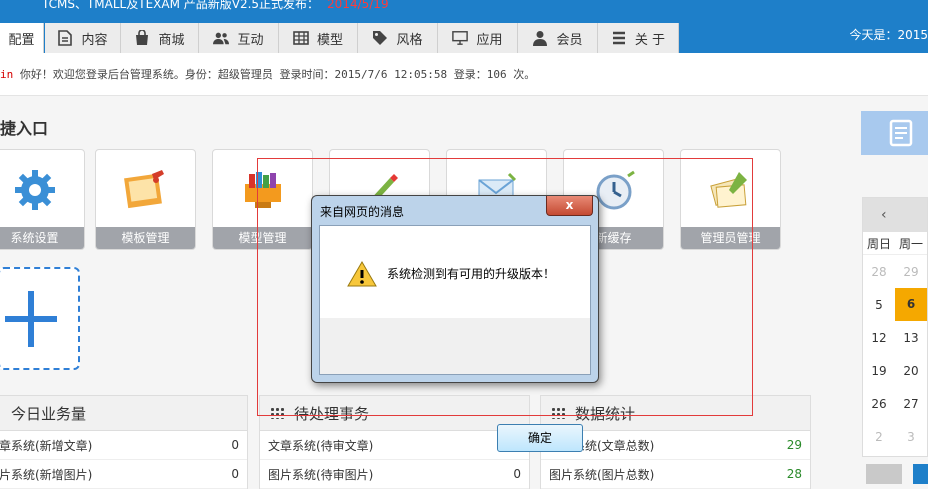  I want to click on notes-button, so click(894, 133).